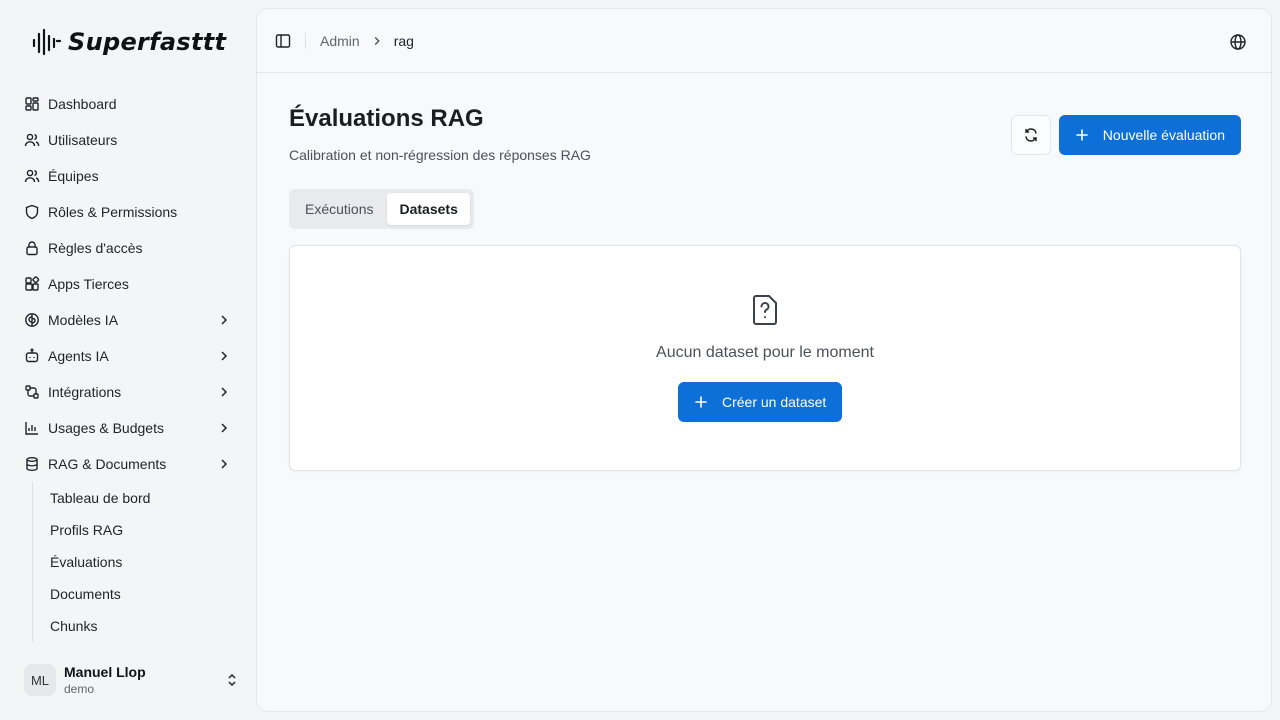 This screenshot has width=1280, height=720. I want to click on sidebar-item-equipes: Équipes, so click(128, 176).